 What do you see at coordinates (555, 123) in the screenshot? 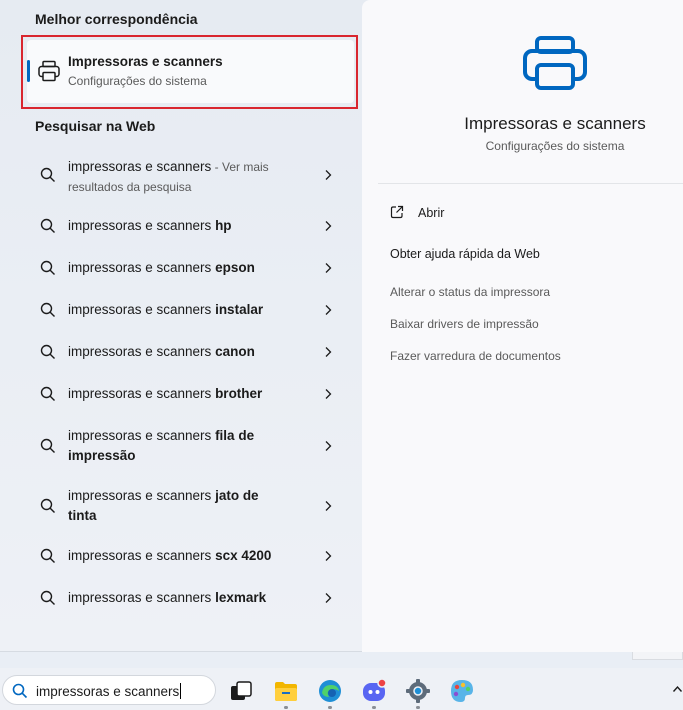
I see `detail-title: Impressoras e scanners` at bounding box center [555, 123].